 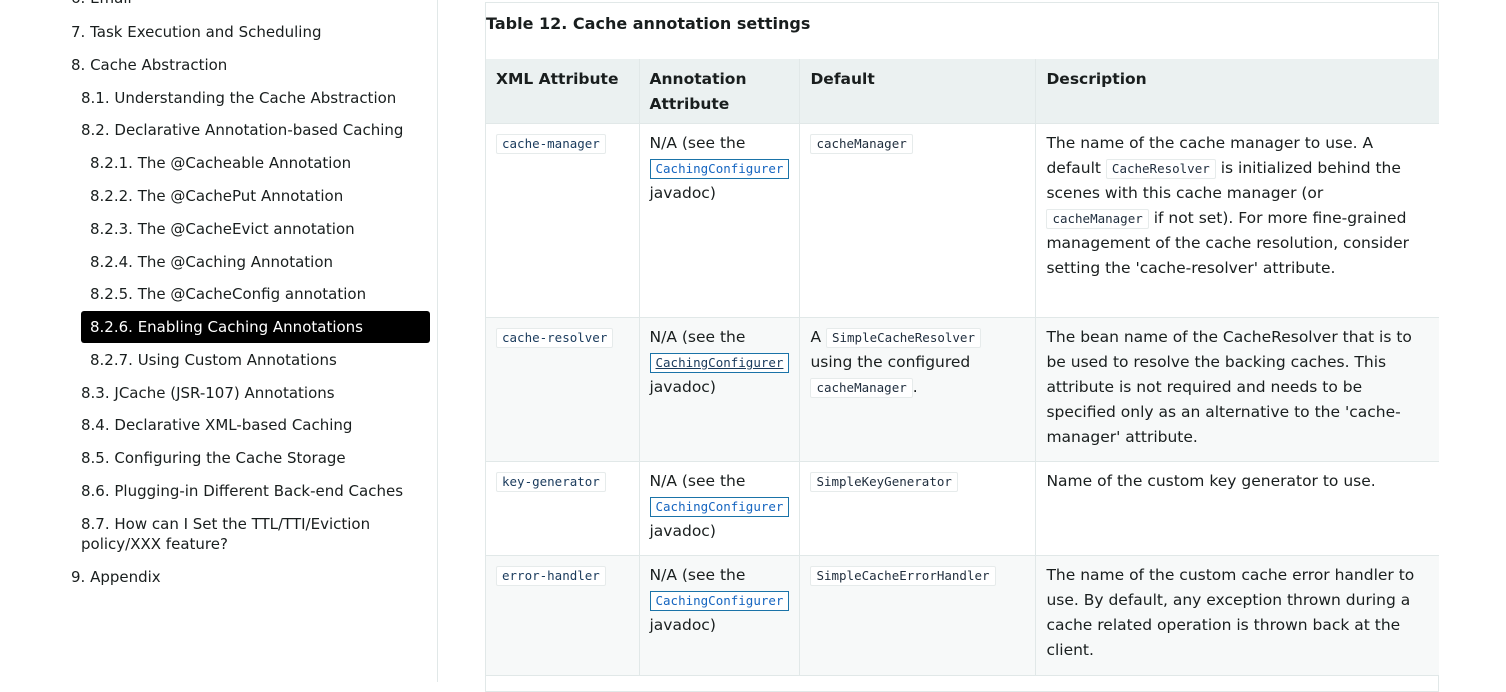 What do you see at coordinates (211, 262) in the screenshot?
I see `toc-item-caching: 8.2.4. The @Caching Annotation` at bounding box center [211, 262].